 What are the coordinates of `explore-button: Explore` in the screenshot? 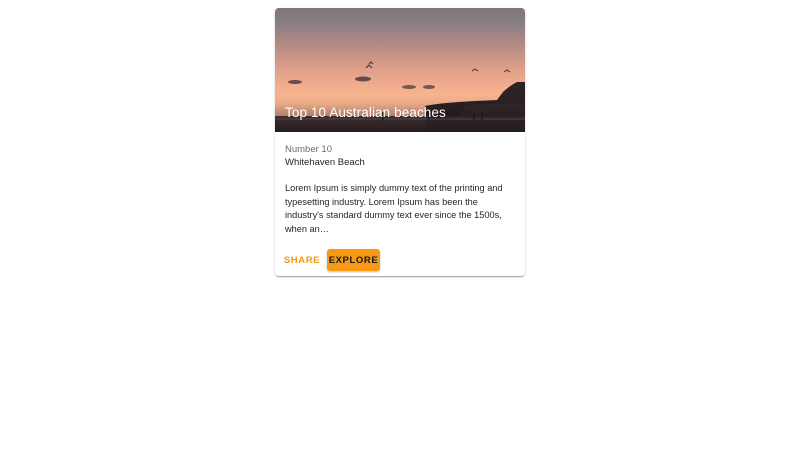 It's located at (353, 260).